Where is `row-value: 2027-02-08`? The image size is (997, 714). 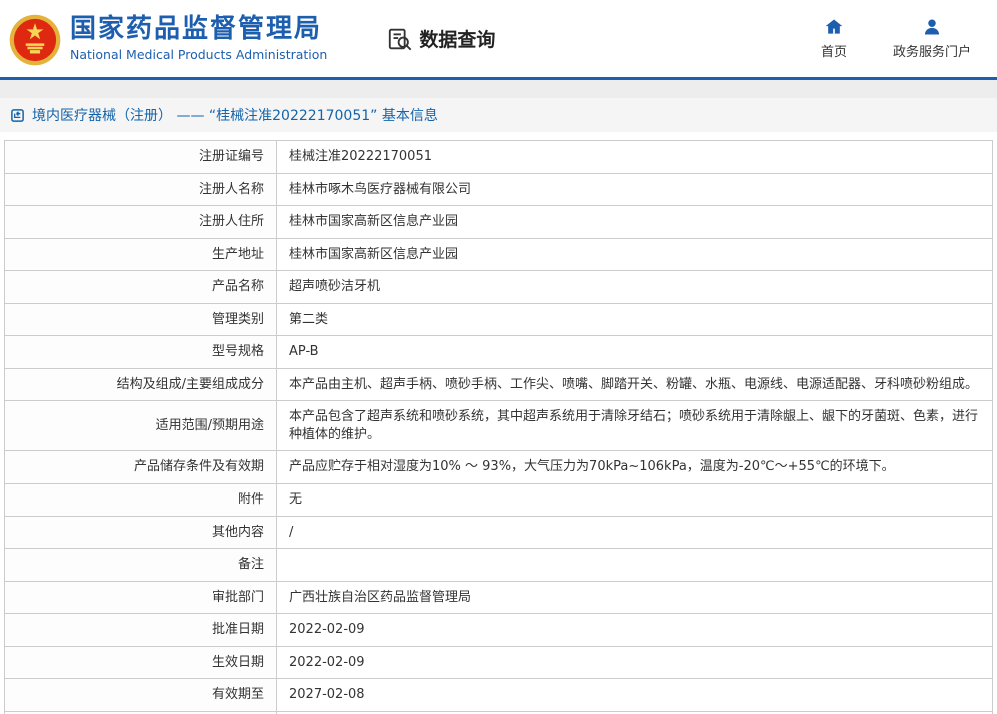
row-value: 2027-02-08 is located at coordinates (634, 695).